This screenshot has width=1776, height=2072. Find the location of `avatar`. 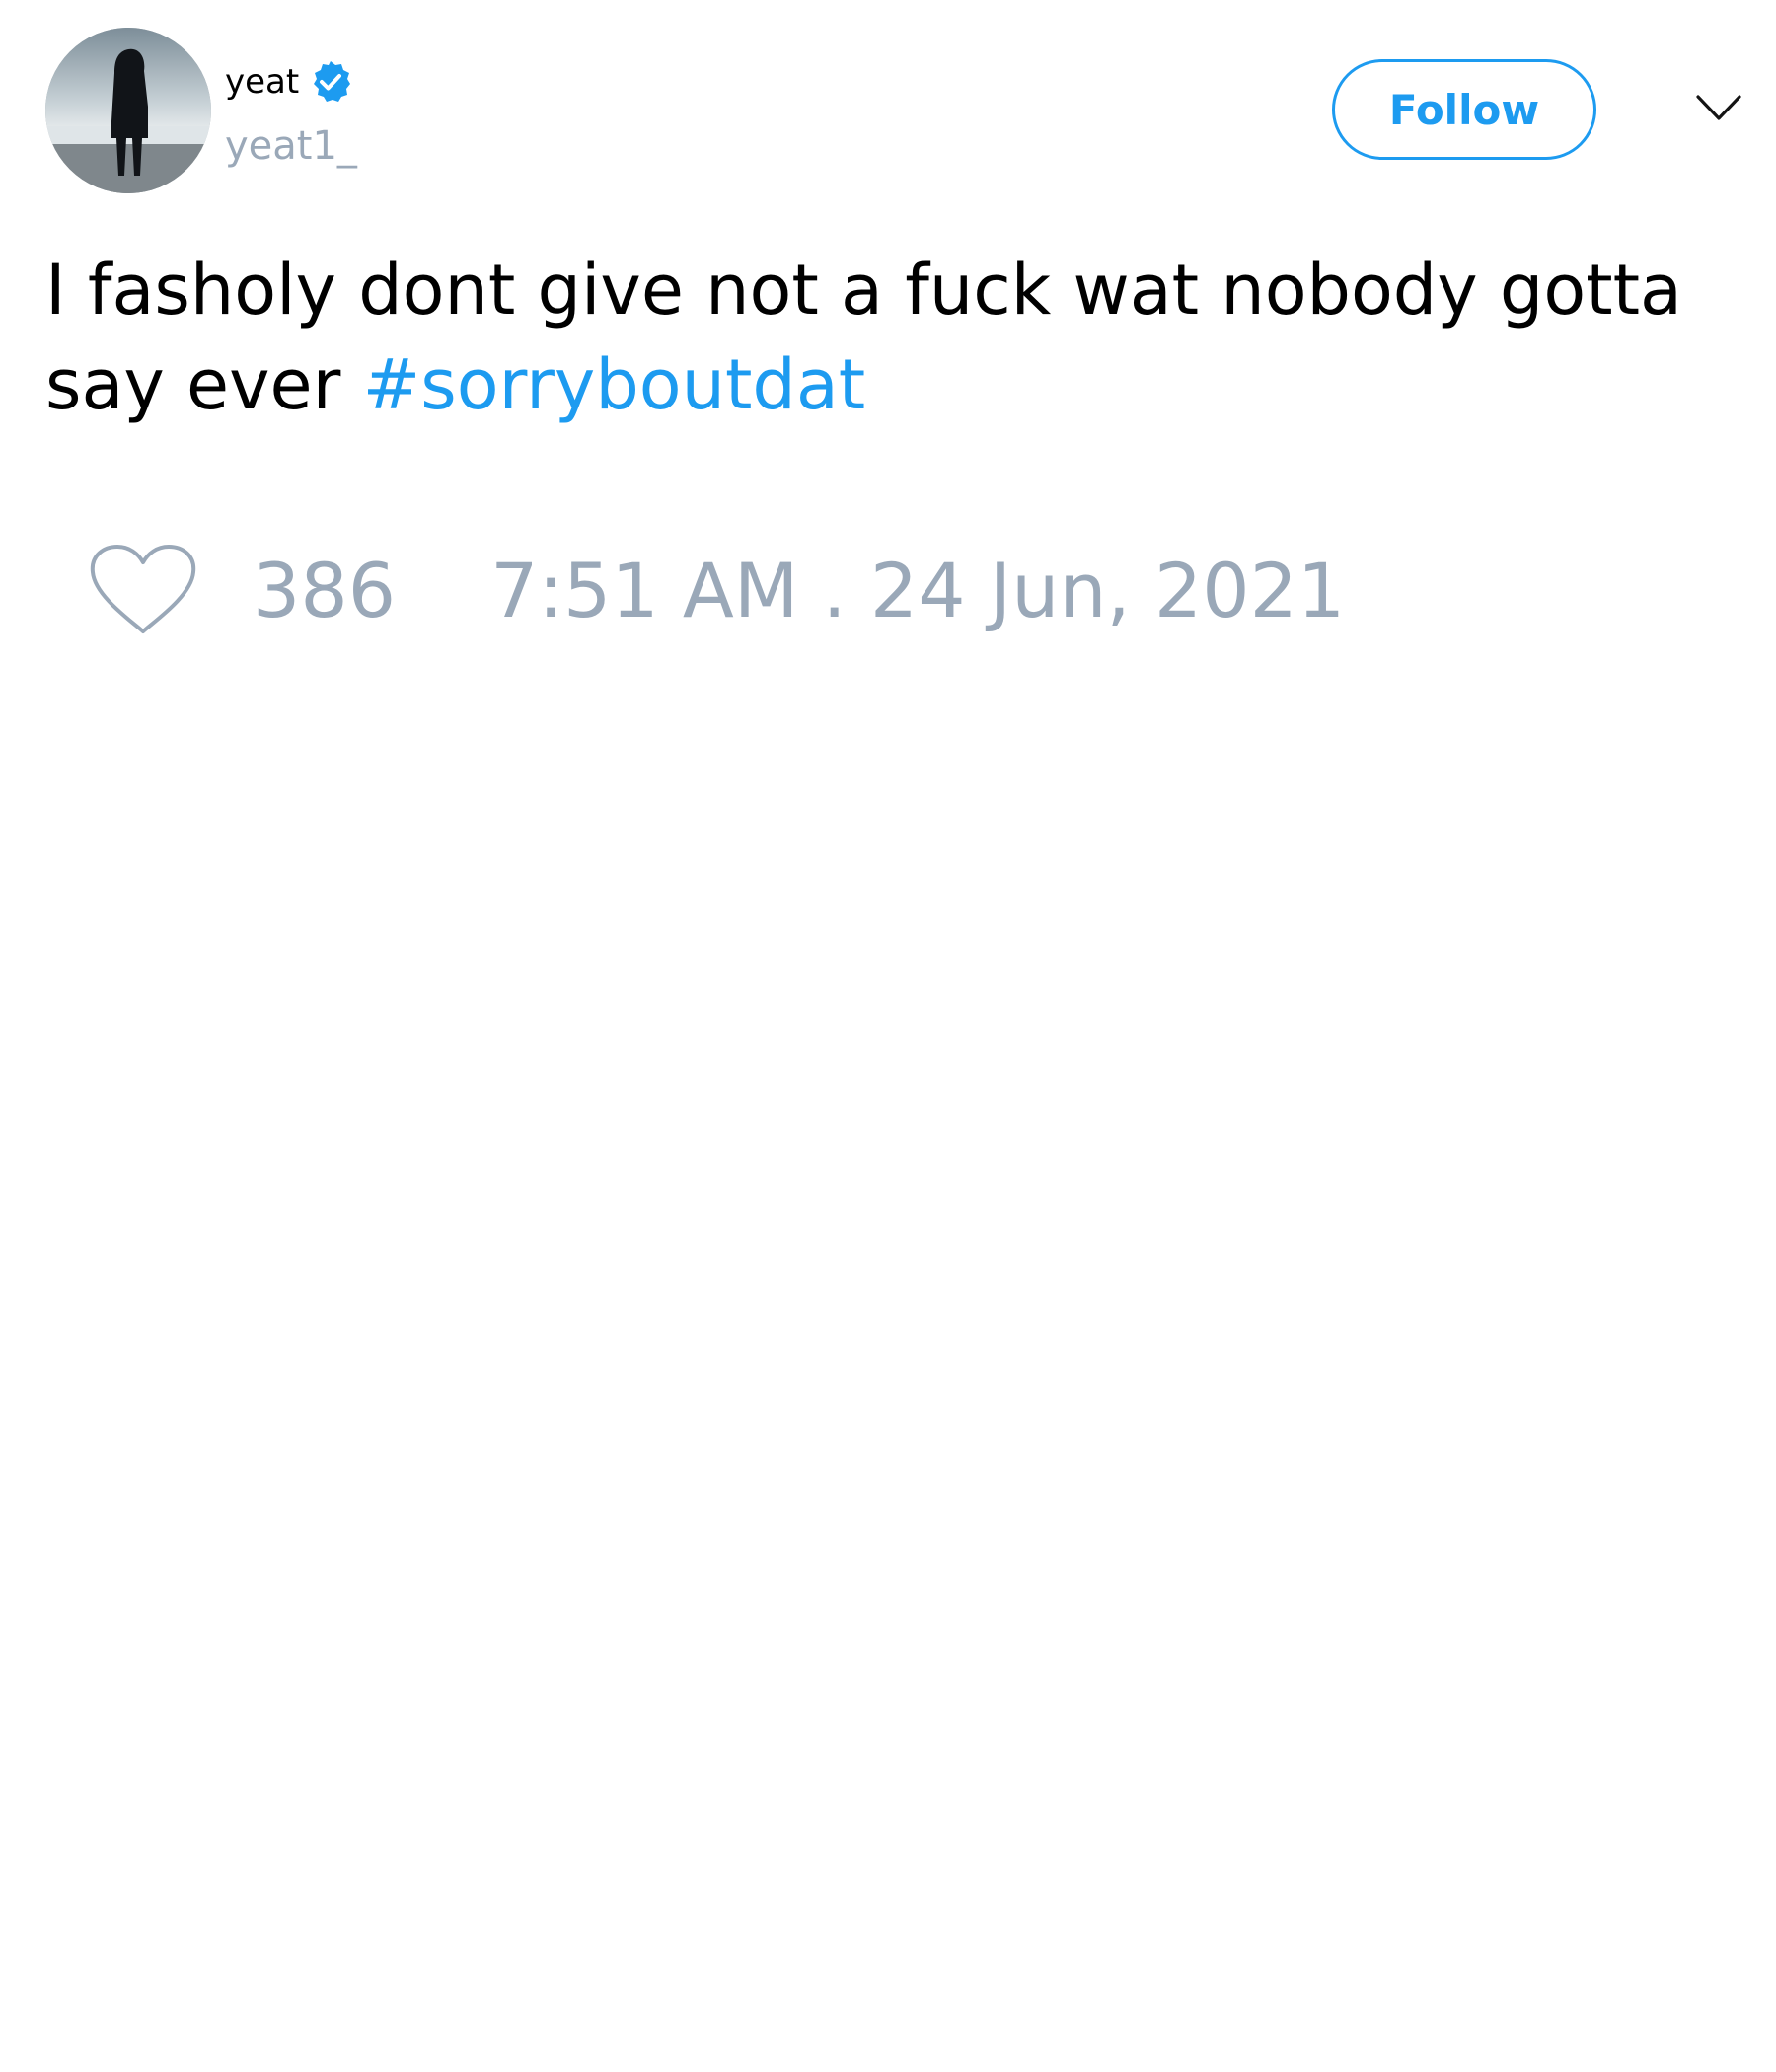

avatar is located at coordinates (128, 111).